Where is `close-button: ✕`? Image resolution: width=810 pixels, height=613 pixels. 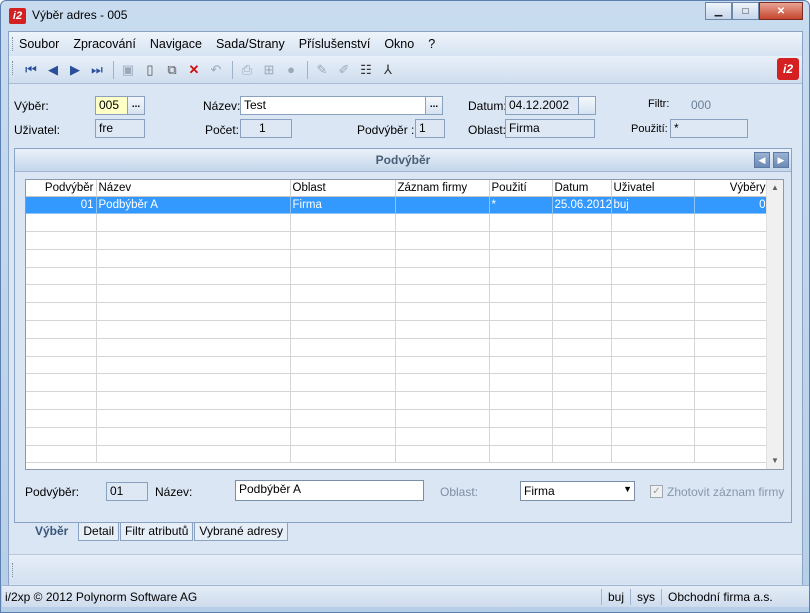
close-button: ✕ is located at coordinates (781, 11).